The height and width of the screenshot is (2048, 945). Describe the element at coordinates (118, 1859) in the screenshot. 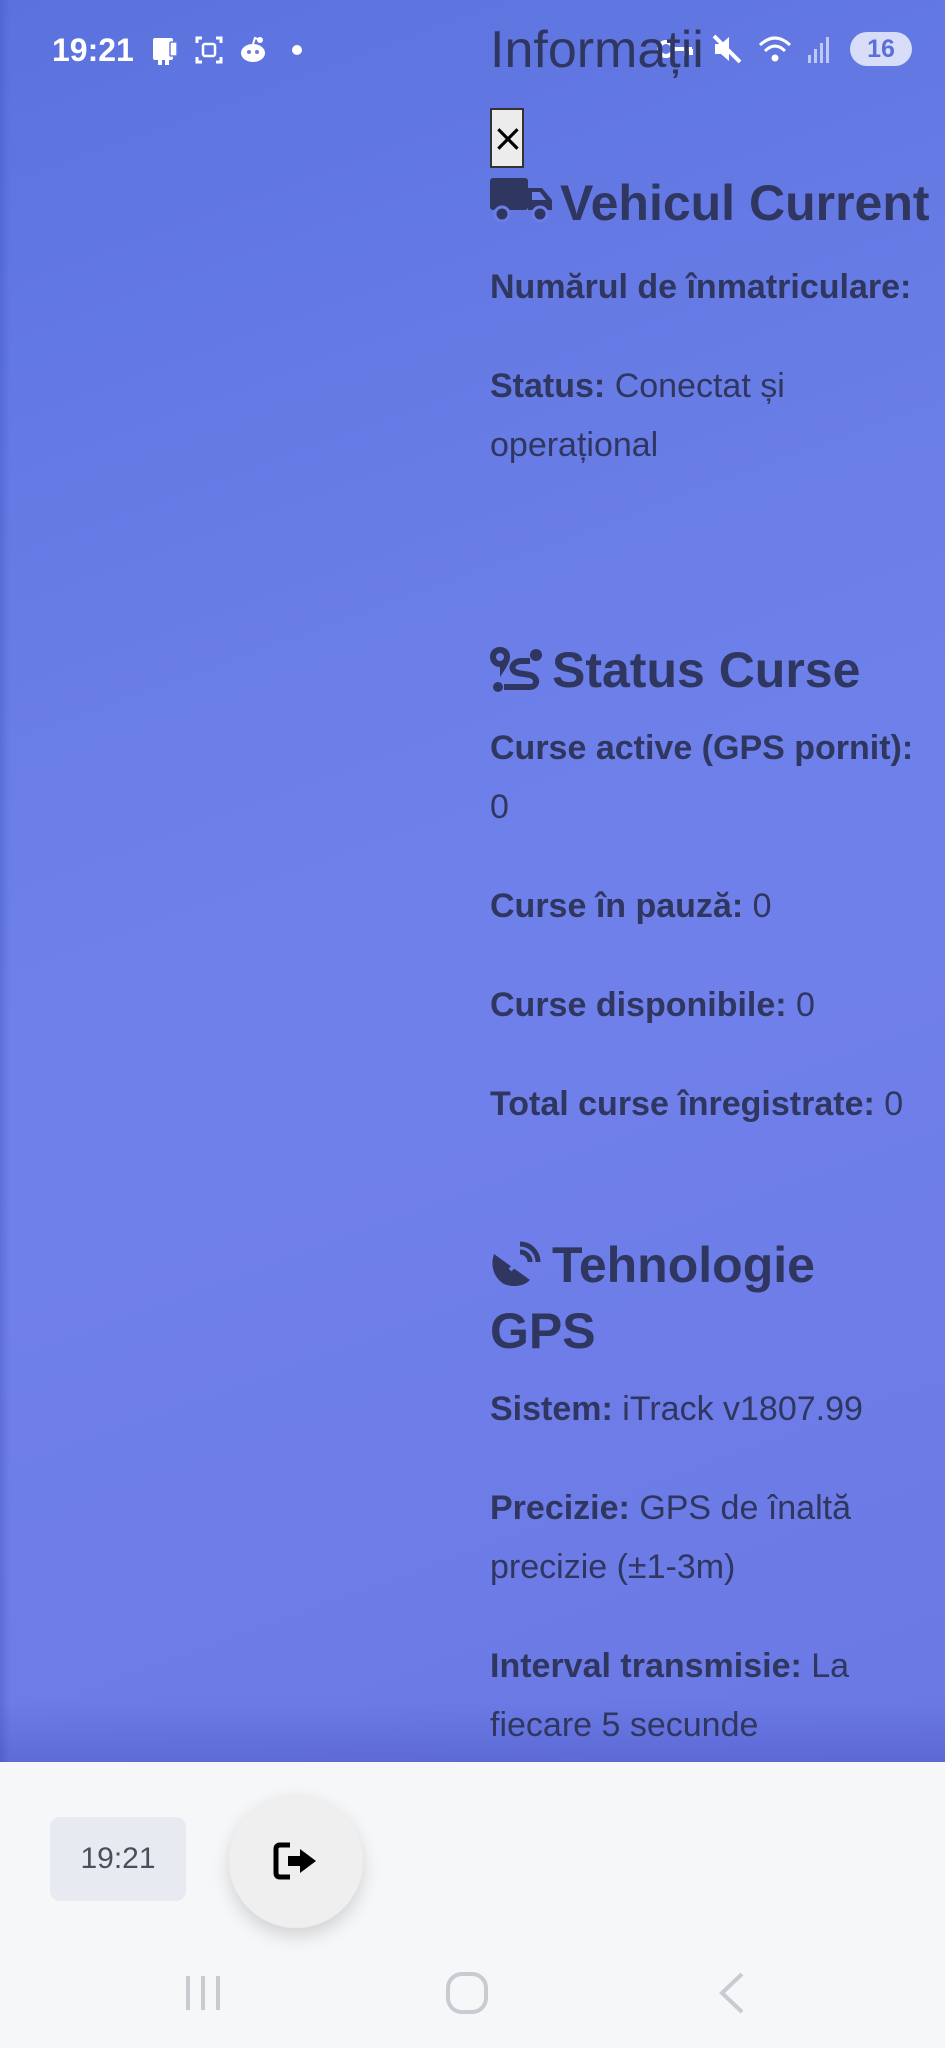

I see `time-chip: 19:21` at that location.